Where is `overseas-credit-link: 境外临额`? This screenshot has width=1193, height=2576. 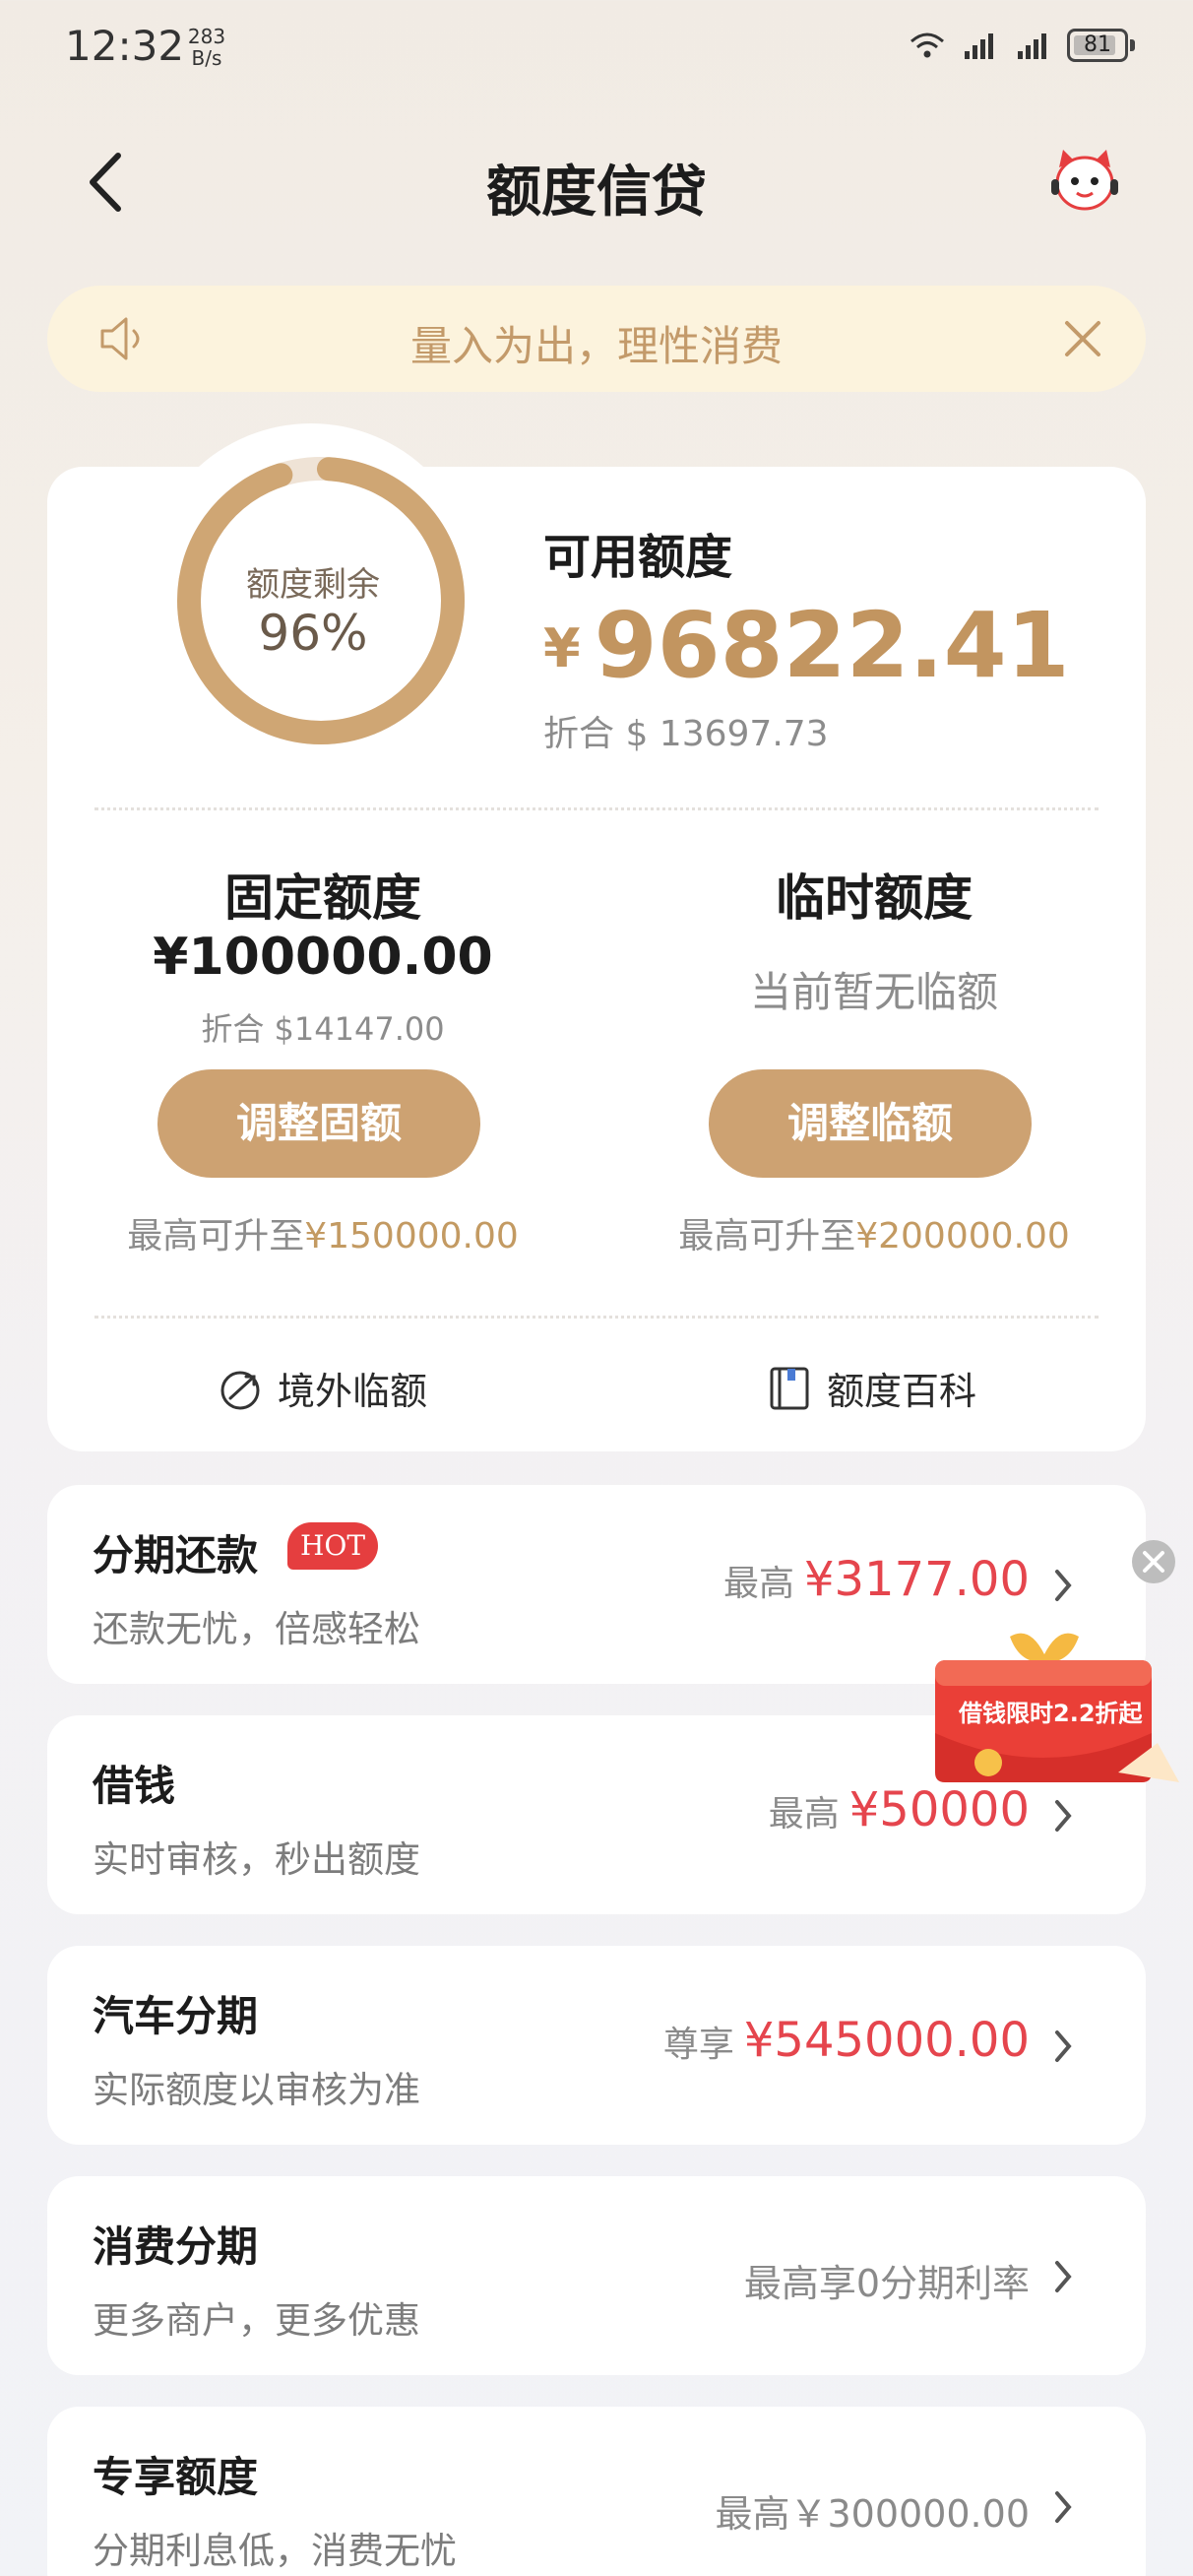
overseas-credit-link: 境外临额 is located at coordinates (322, 1388).